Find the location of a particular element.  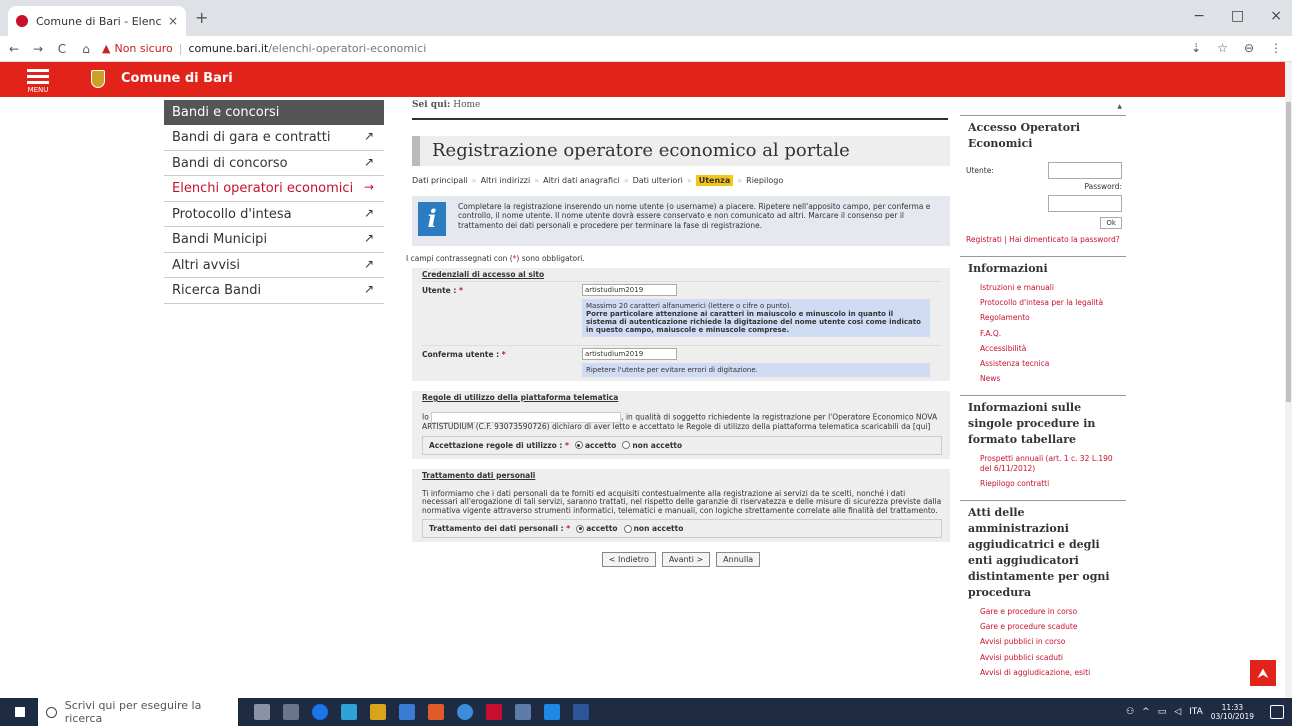

cancel-button: Annulla is located at coordinates (738, 560).